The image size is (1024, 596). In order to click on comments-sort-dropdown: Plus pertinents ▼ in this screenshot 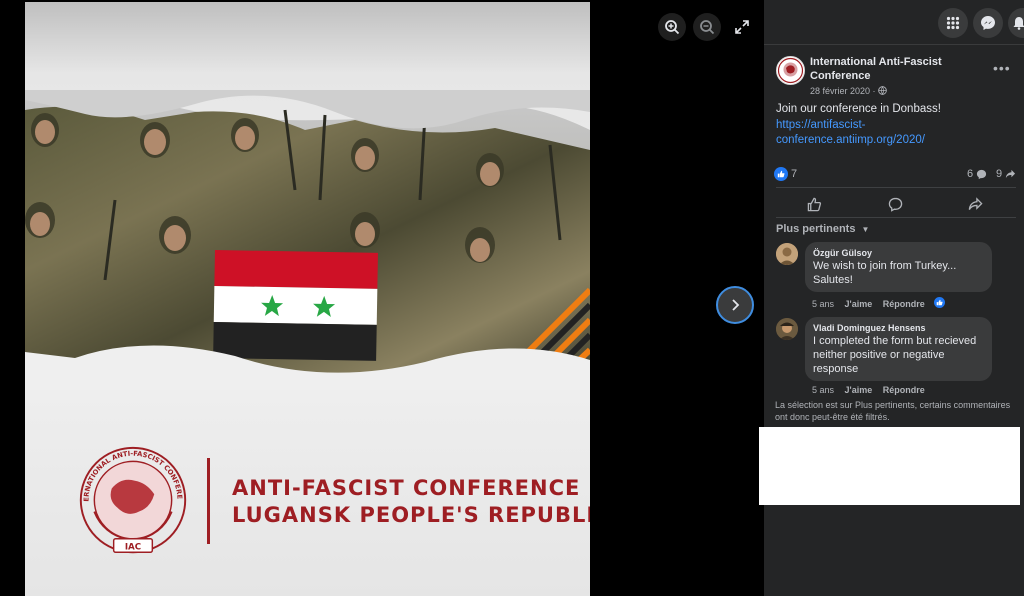, I will do `click(822, 229)`.